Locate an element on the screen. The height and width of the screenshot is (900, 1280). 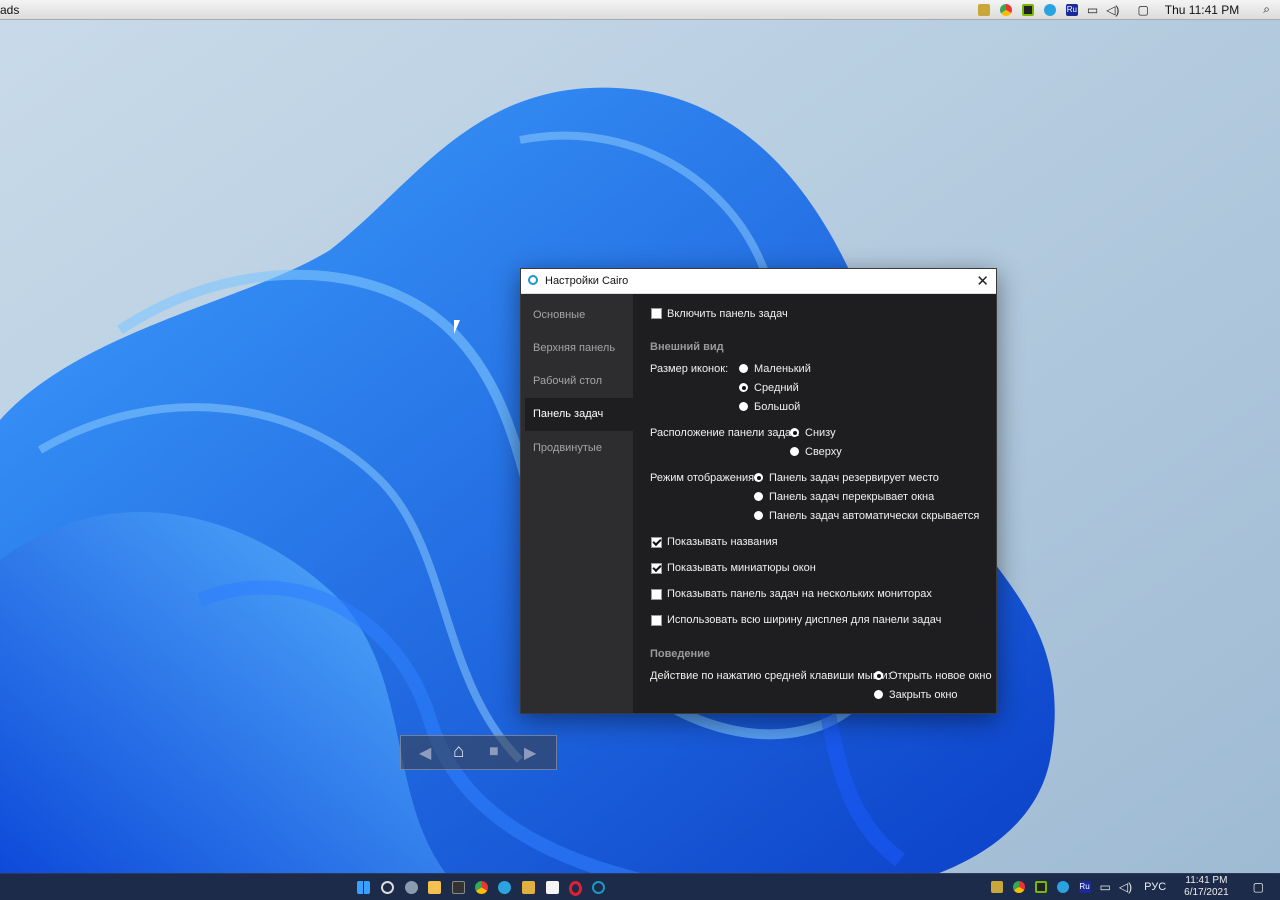
search-icon is located at coordinates (387, 887).